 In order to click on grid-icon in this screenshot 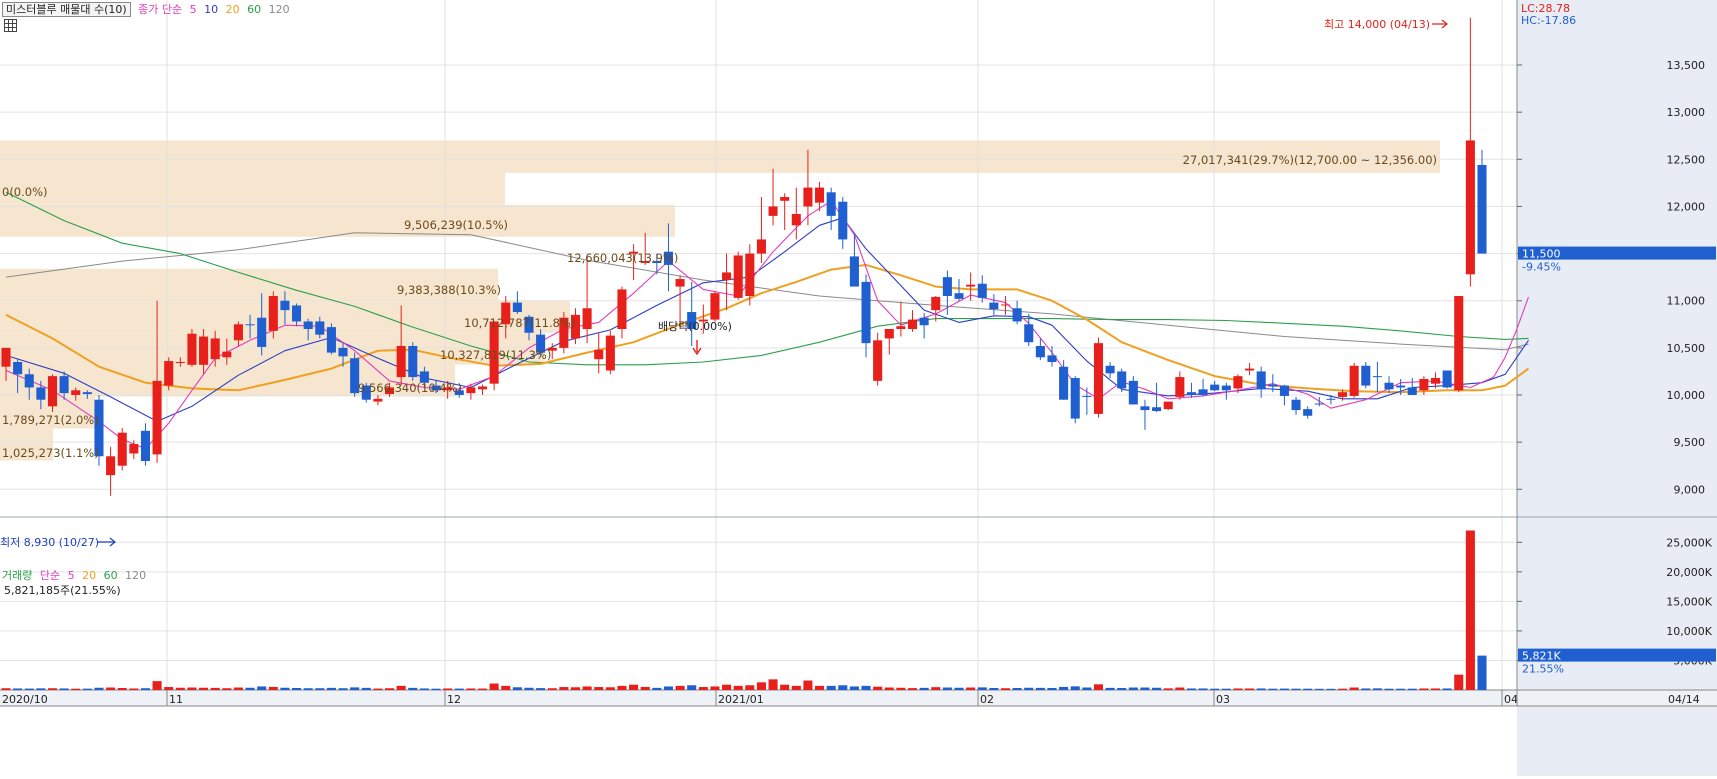, I will do `click(10, 25)`.